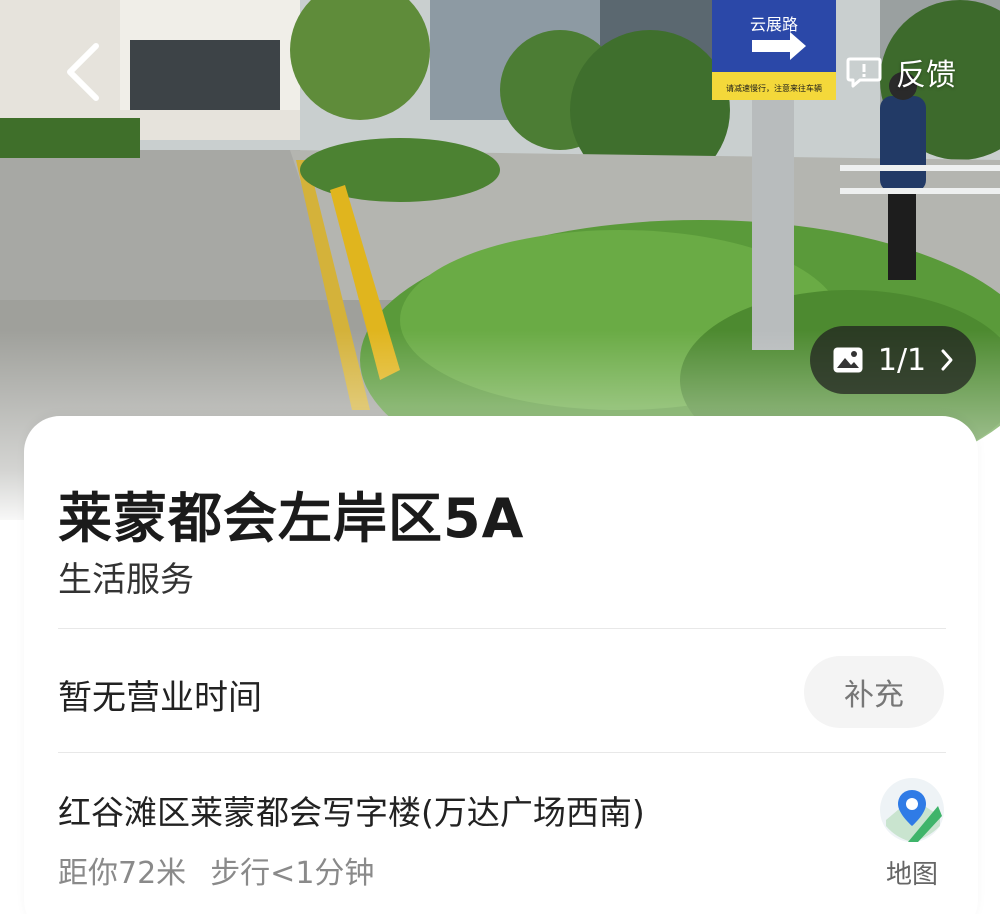  I want to click on back-button, so click(86, 72).